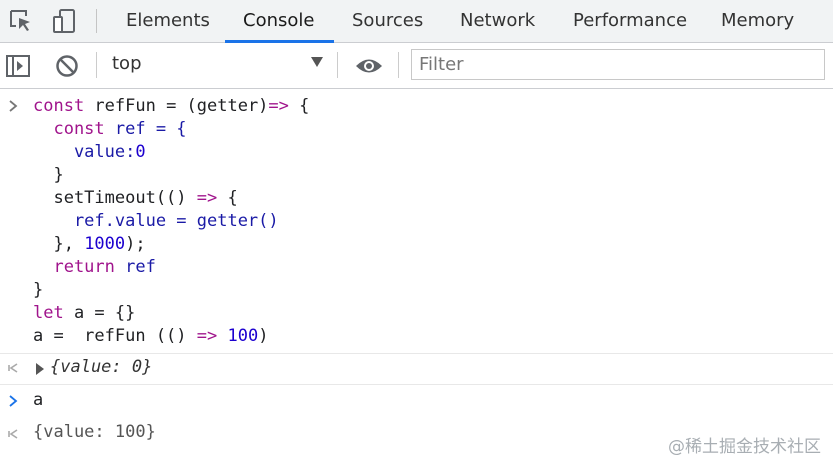 The width and height of the screenshot is (833, 469). What do you see at coordinates (40, 369) in the screenshot?
I see `expand-triangle-icon` at bounding box center [40, 369].